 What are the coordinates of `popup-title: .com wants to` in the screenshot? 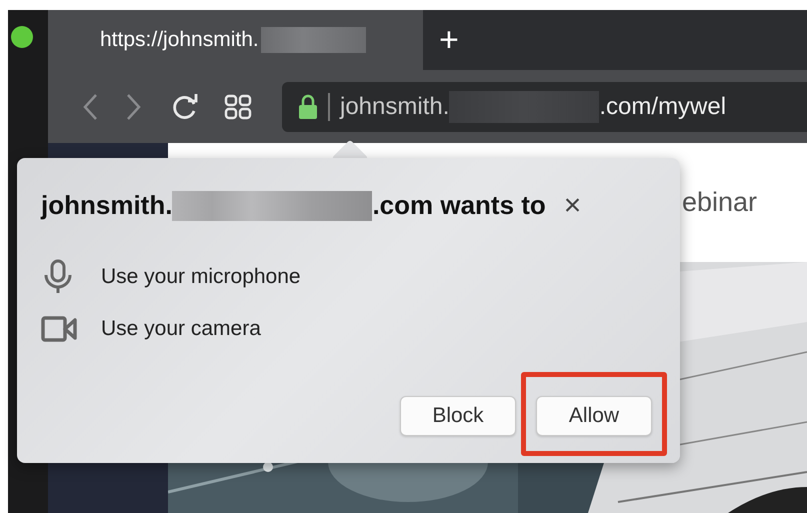 It's located at (459, 205).